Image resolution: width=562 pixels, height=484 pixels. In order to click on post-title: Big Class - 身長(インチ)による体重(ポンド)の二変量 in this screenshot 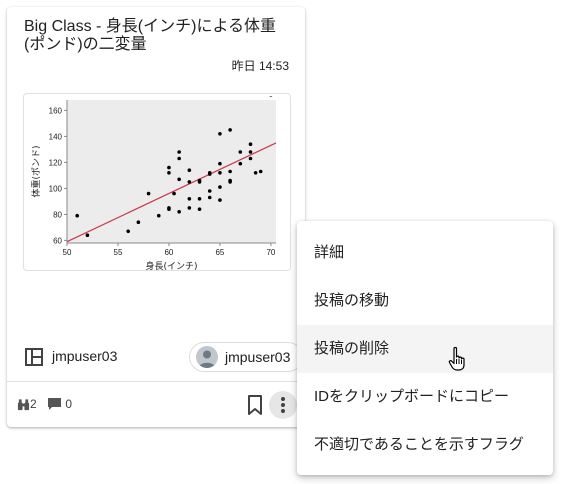, I will do `click(159, 36)`.